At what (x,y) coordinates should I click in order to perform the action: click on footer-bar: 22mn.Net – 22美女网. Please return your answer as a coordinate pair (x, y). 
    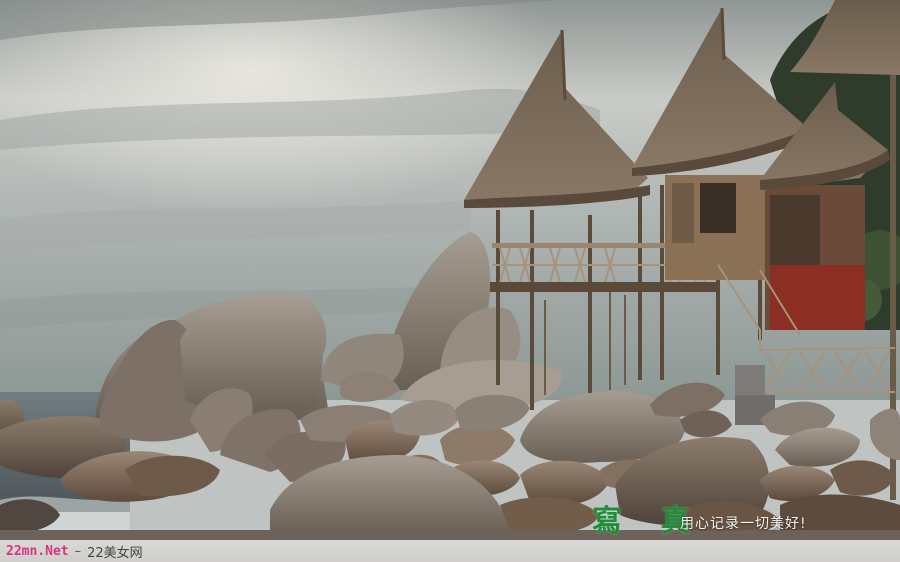
    Looking at the image, I should click on (450, 551).